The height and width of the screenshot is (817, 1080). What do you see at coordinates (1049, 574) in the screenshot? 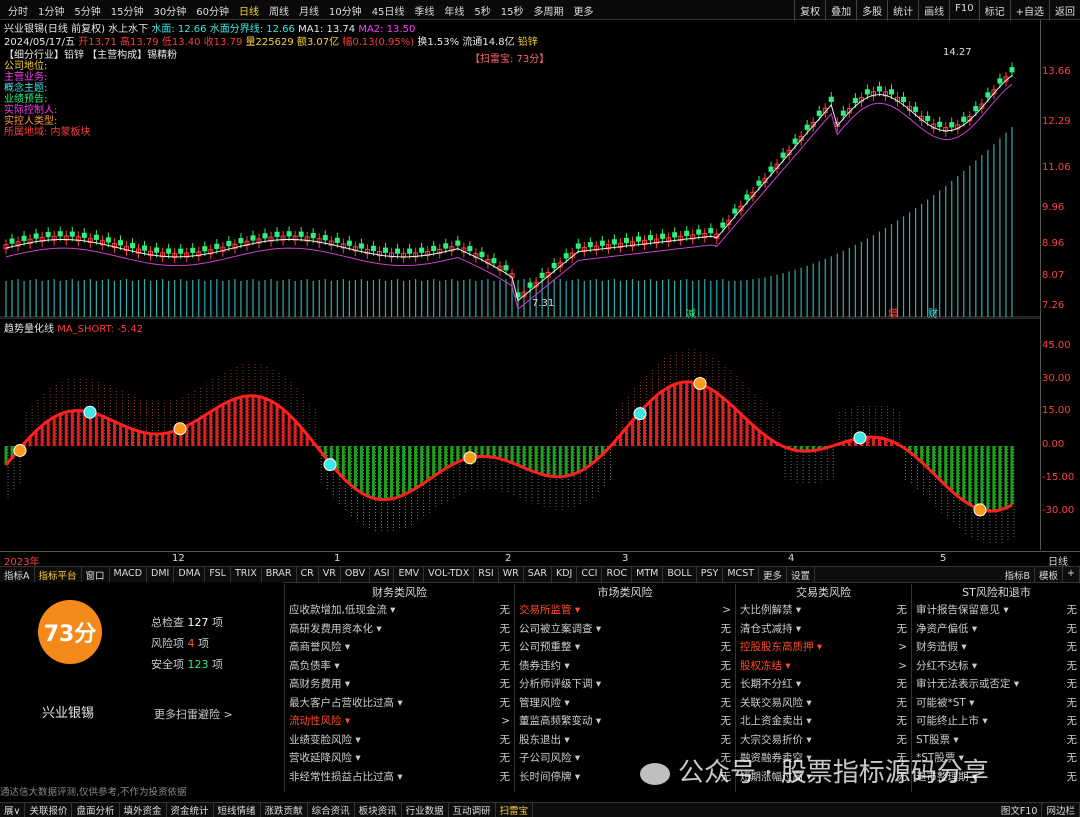
I see `indicator-tab-right: 模板` at bounding box center [1049, 574].